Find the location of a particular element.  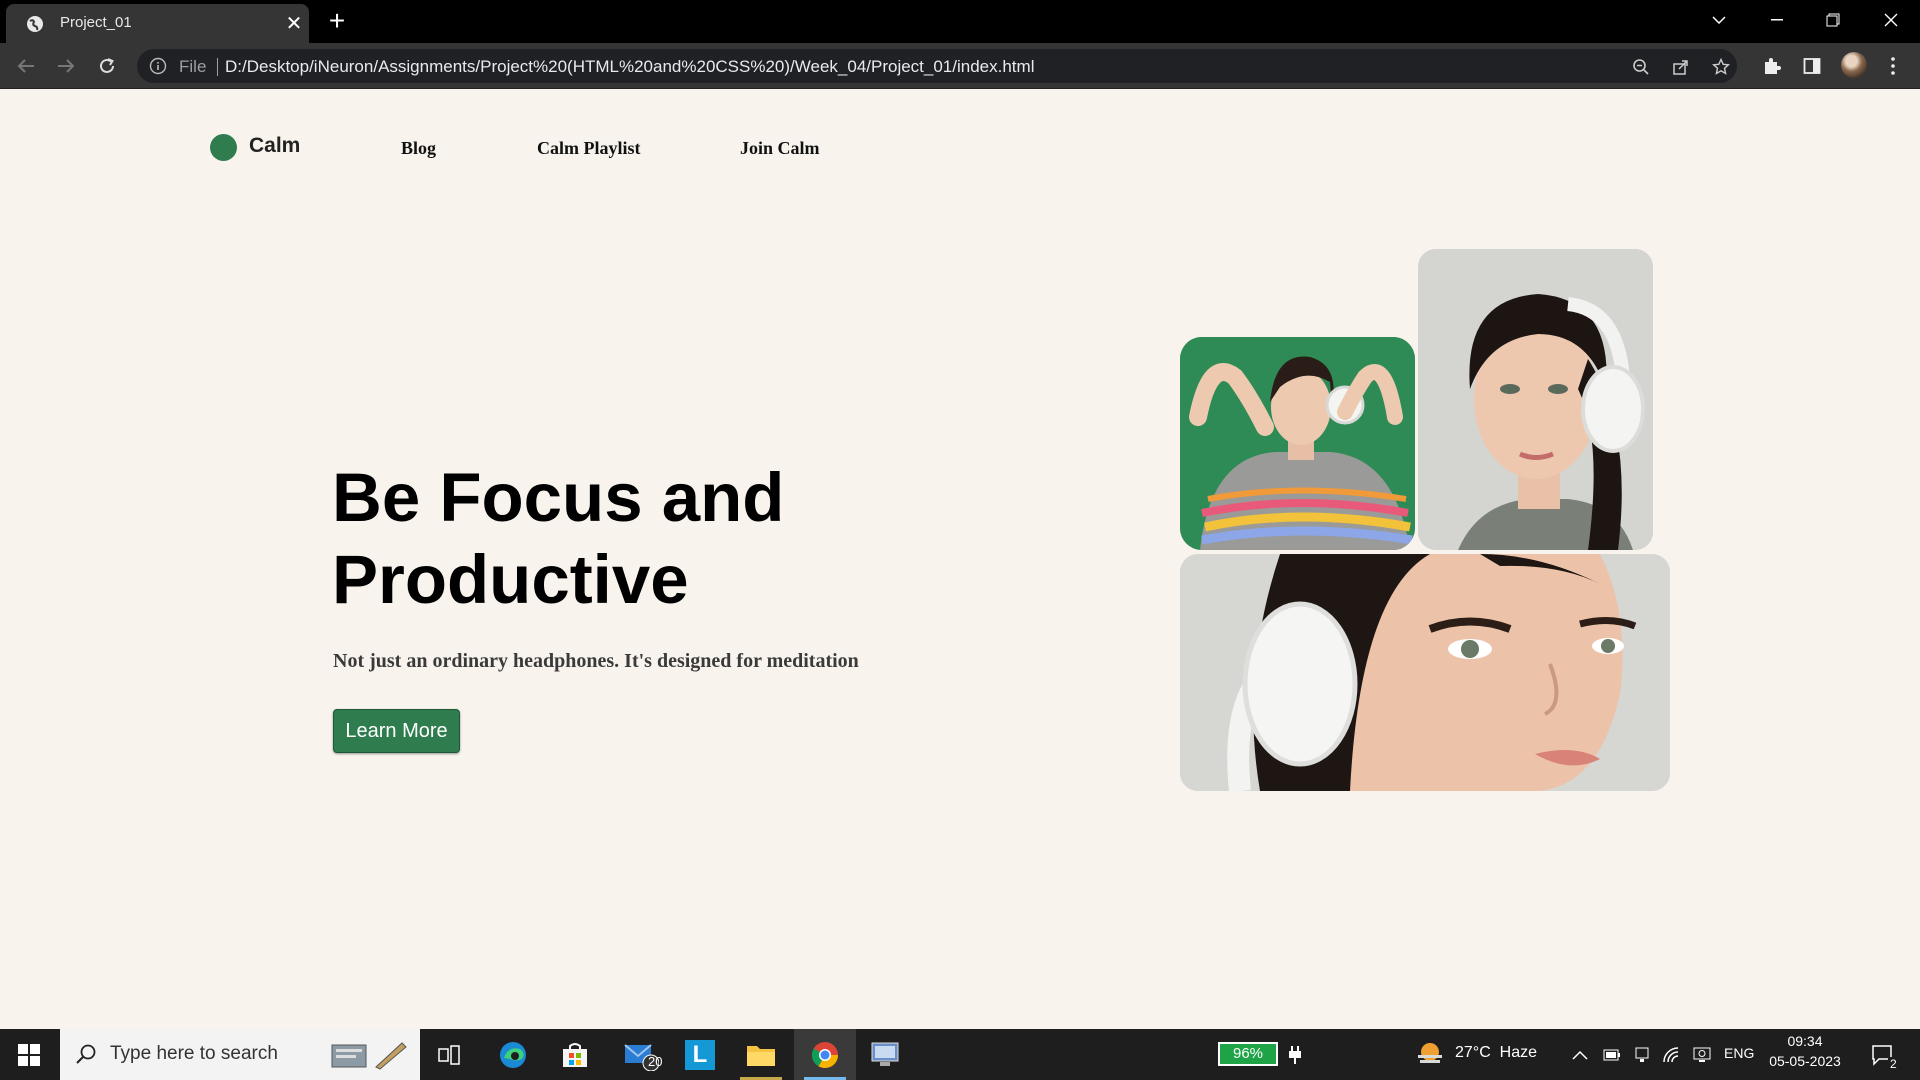

reload-icon is located at coordinates (107, 66).